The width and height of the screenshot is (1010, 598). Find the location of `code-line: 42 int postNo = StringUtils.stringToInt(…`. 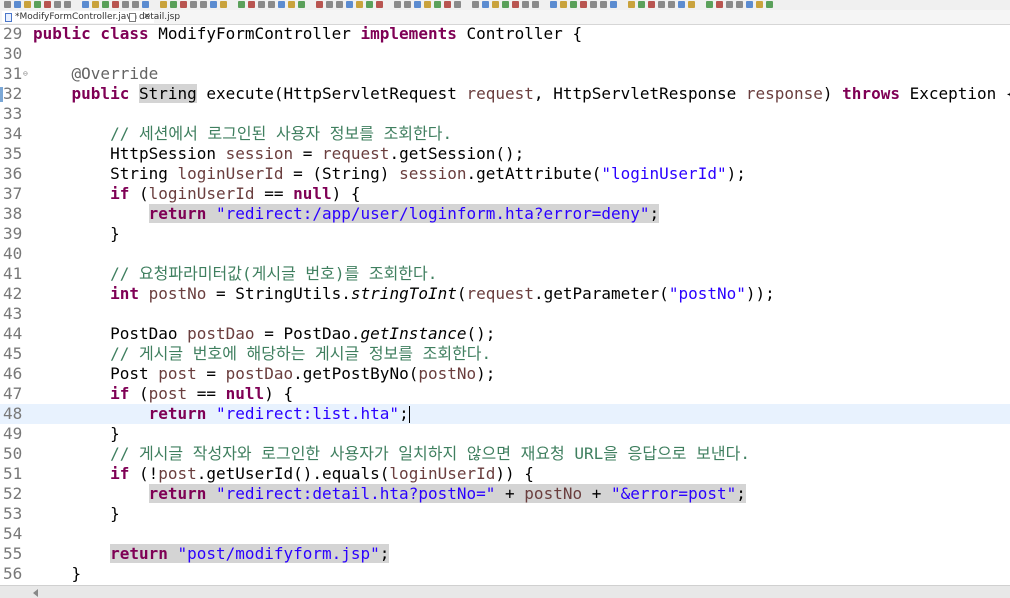

code-line: 42 int postNo = StringUtils.stringToInt(… is located at coordinates (505, 294).